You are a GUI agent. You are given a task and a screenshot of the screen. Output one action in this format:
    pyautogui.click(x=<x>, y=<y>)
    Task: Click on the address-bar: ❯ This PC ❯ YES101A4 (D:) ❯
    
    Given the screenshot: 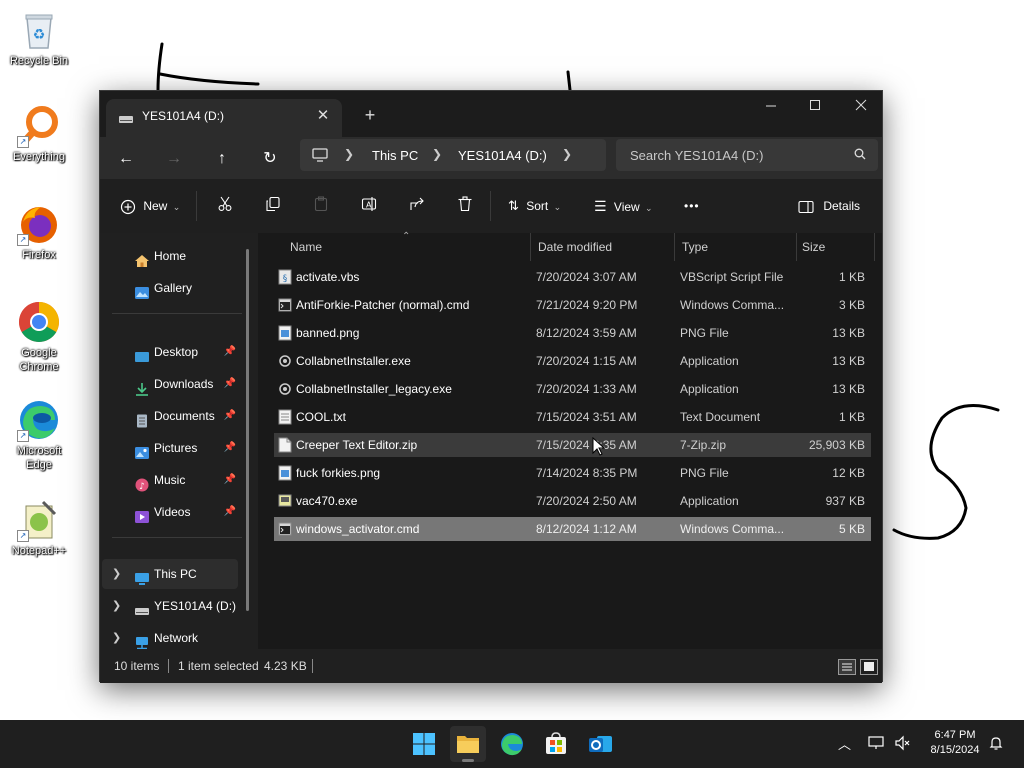 What is the action you would take?
    pyautogui.click(x=453, y=155)
    